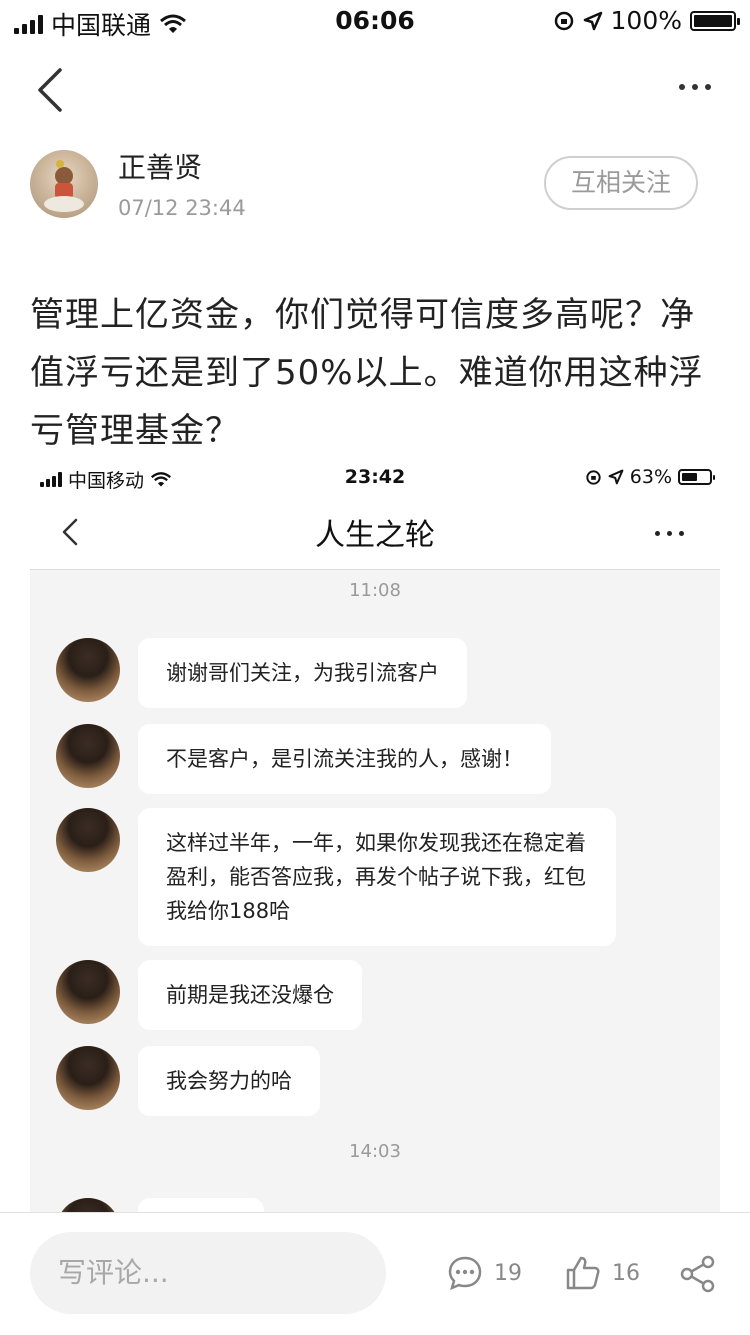  I want to click on screenshot-status-right: 63%, so click(650, 477).